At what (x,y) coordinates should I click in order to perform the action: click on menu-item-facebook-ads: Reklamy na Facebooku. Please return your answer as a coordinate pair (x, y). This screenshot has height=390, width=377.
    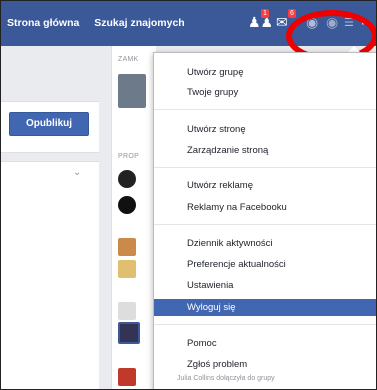
    Looking at the image, I should click on (265, 207).